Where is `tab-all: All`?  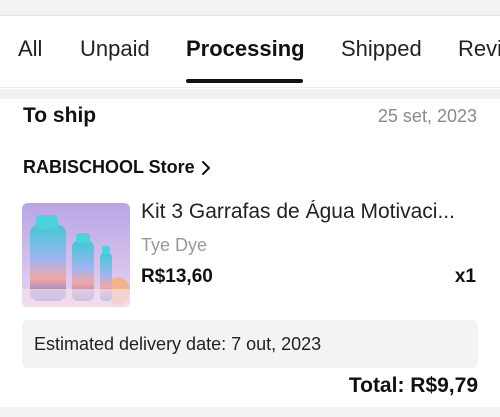
tab-all: All is located at coordinates (30, 49).